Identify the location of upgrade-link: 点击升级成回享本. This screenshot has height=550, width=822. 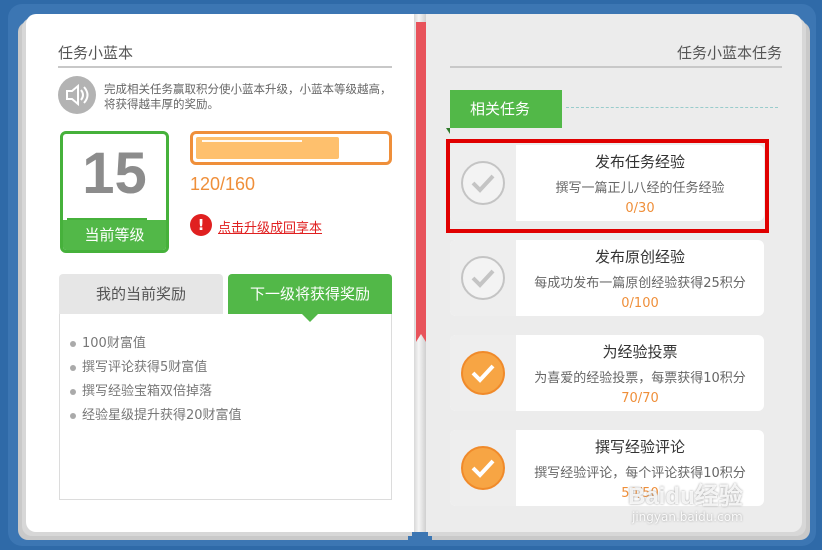
(270, 226).